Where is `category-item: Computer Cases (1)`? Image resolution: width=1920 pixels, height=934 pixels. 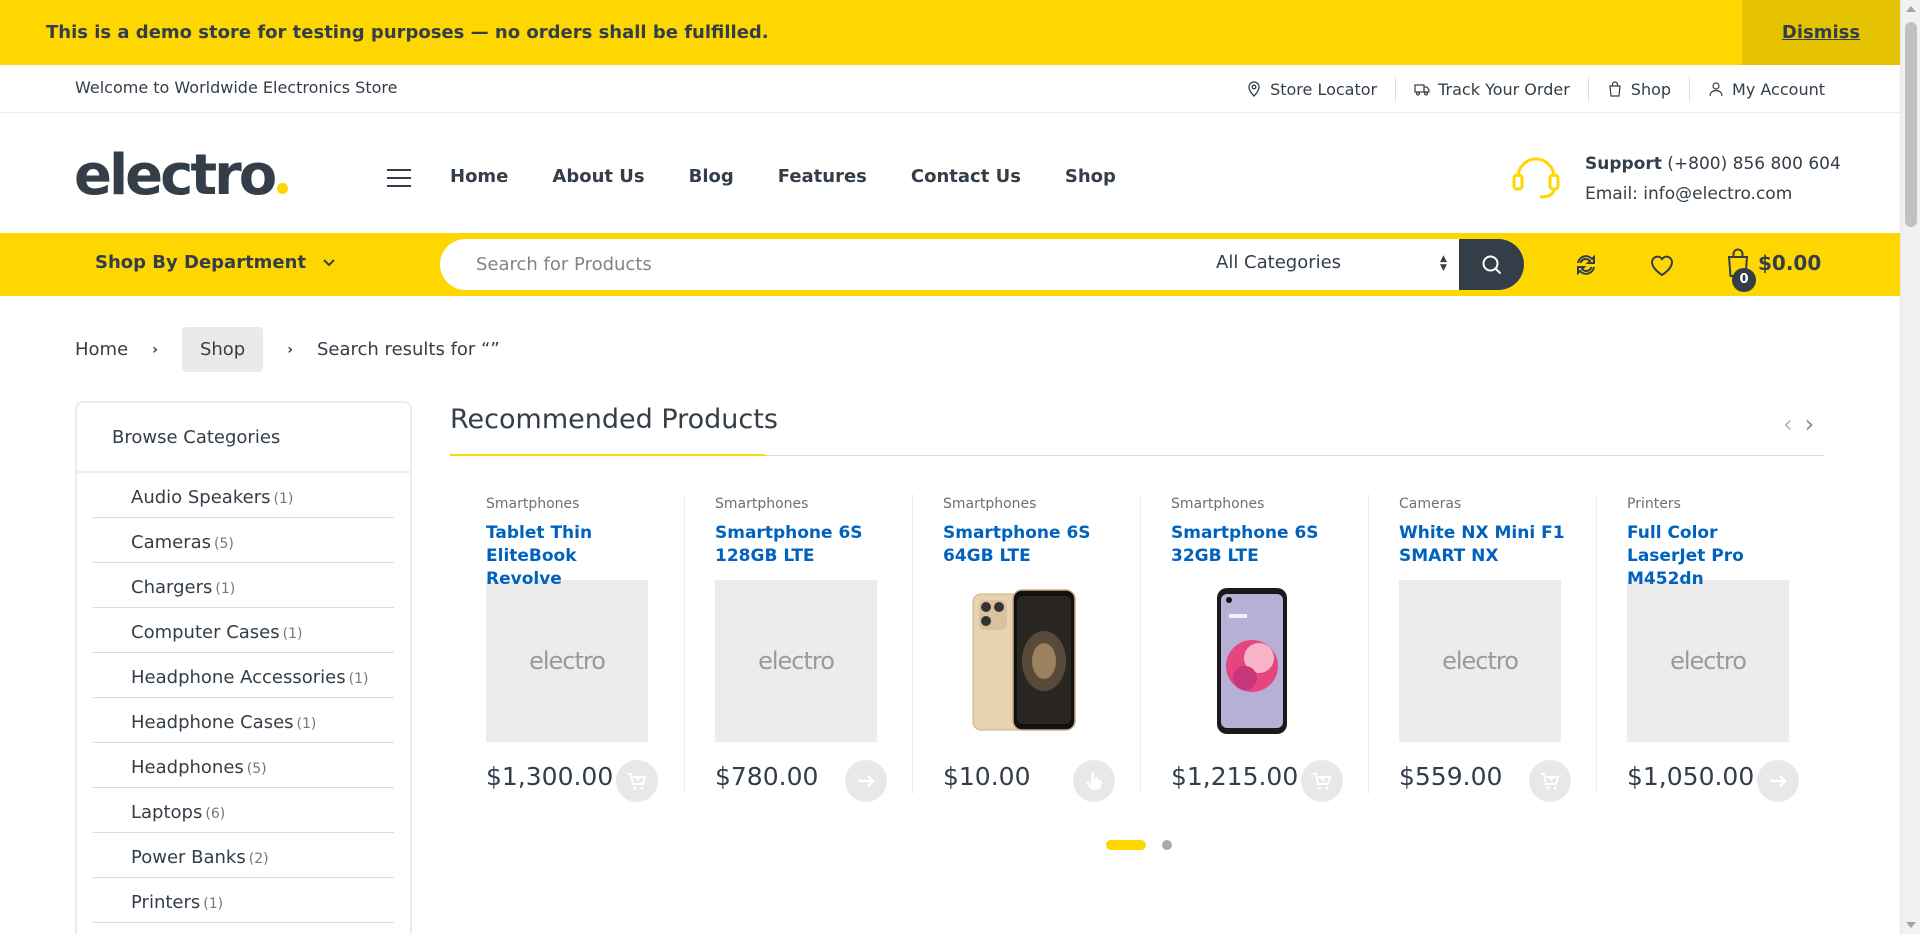
category-item: Computer Cases (1) is located at coordinates (243, 630).